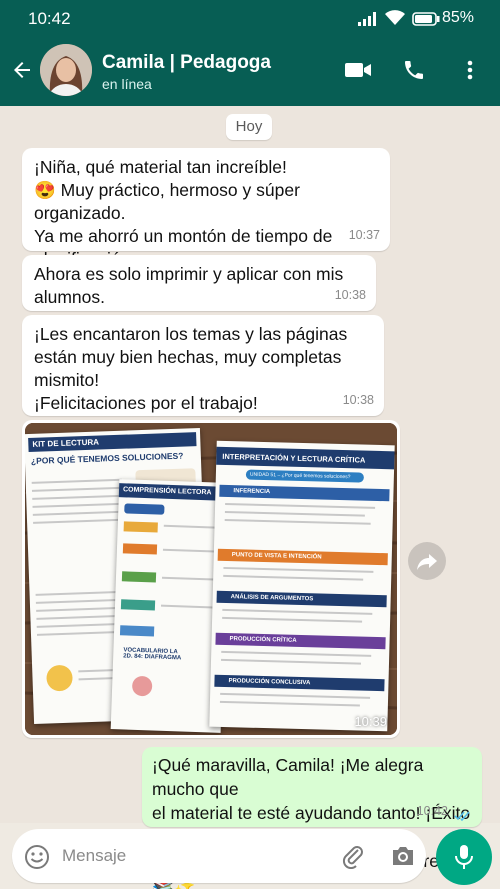  What do you see at coordinates (299, 683) in the screenshot?
I see `section-produccion-conclusiva: PRODUCCIÓN CONCLUSIVA` at bounding box center [299, 683].